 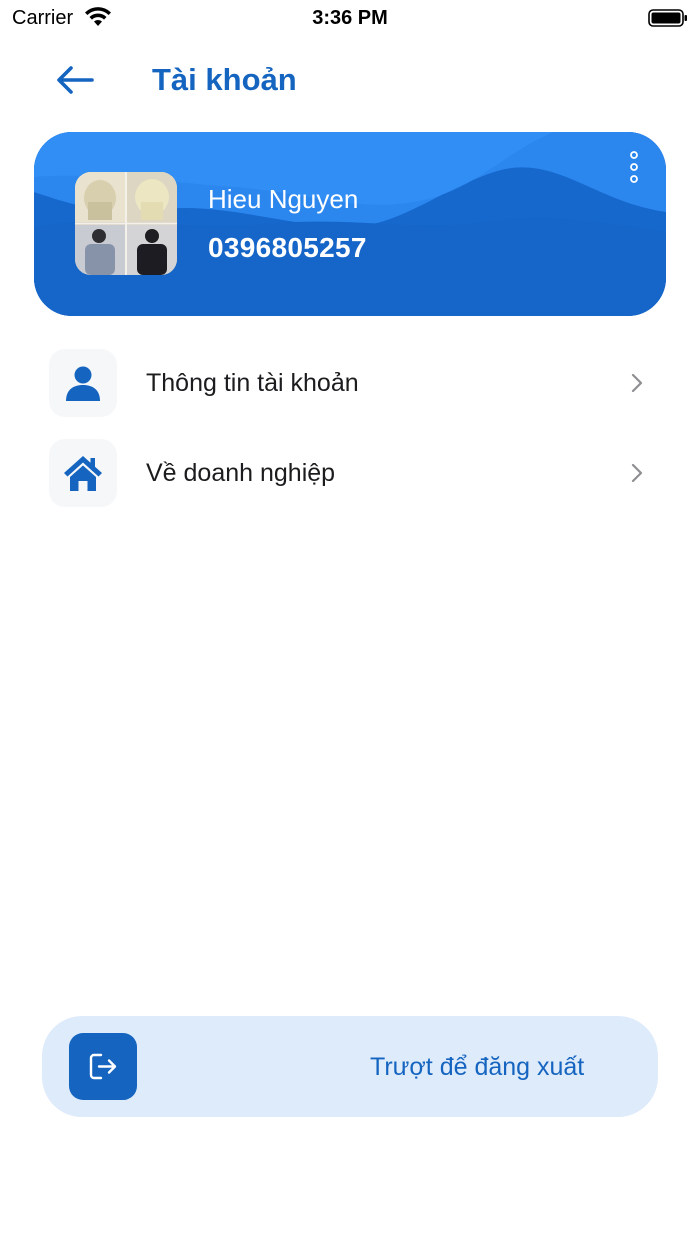 I want to click on user-icon, so click(x=83, y=383).